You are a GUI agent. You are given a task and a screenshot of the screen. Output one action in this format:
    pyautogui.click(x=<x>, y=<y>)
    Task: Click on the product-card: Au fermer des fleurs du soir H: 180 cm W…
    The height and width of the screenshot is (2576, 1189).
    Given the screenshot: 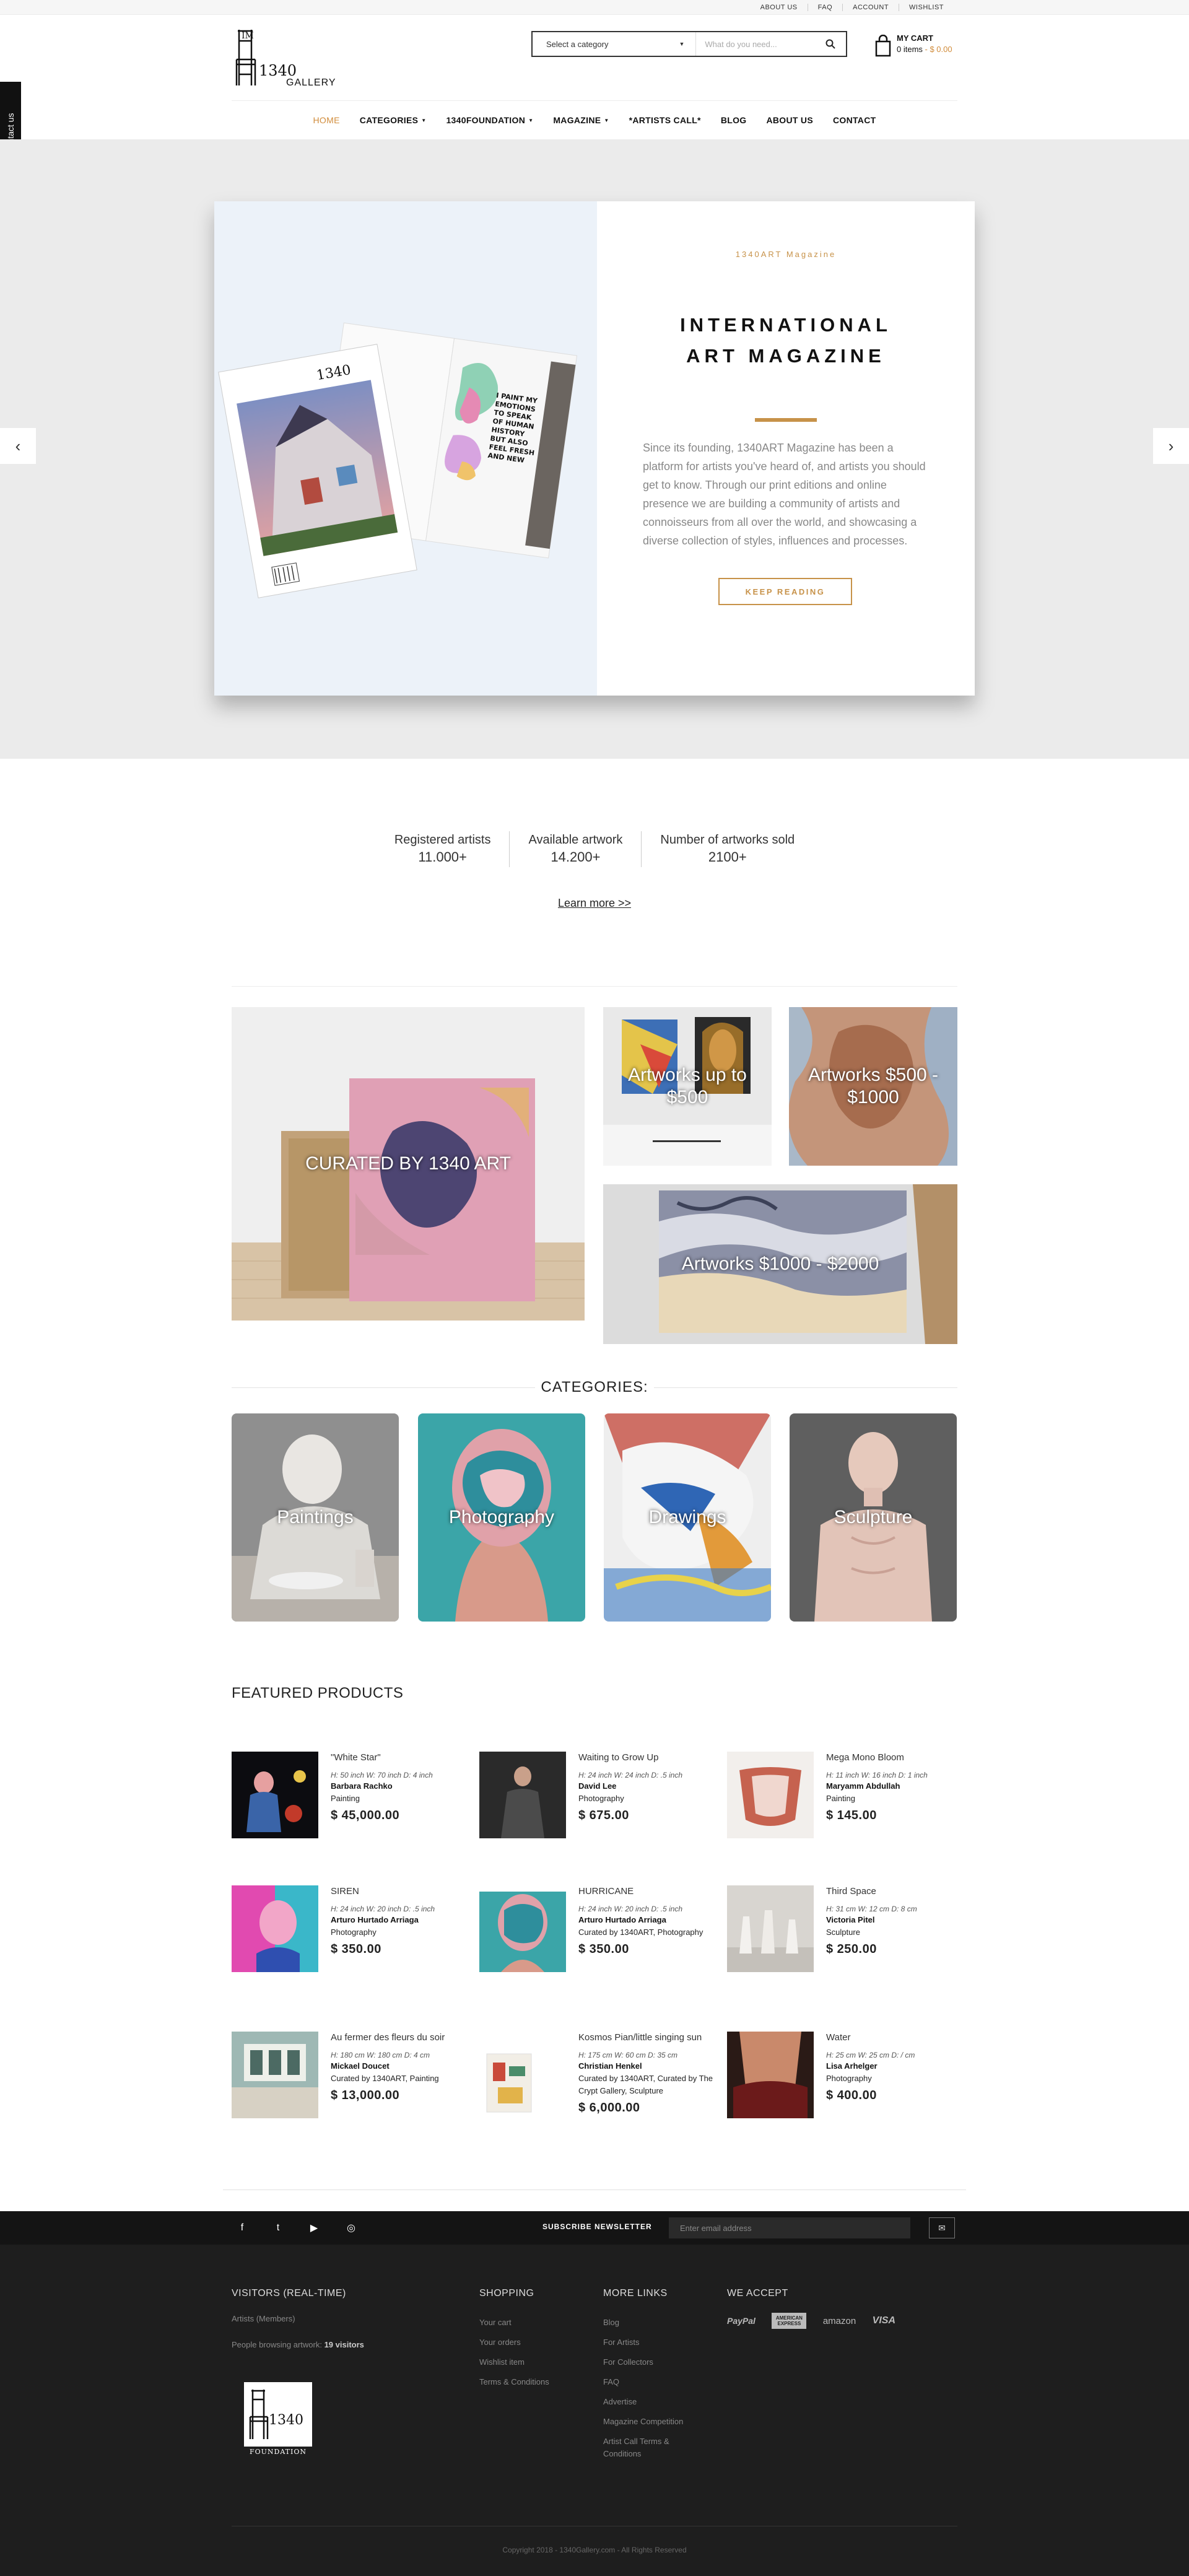 What is the action you would take?
    pyautogui.click(x=349, y=2081)
    